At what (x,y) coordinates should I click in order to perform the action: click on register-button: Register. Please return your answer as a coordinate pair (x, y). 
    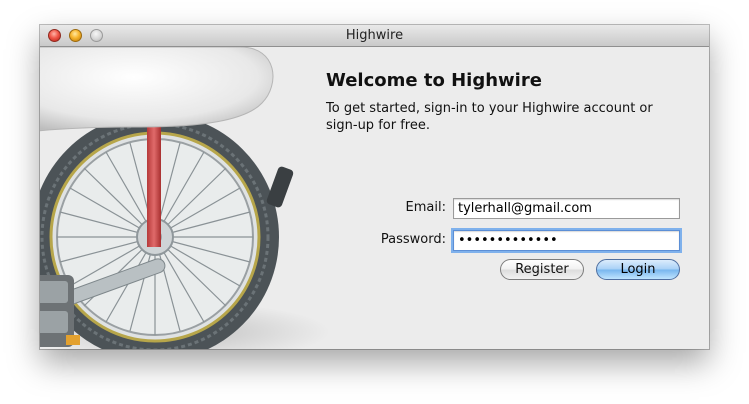
    Looking at the image, I should click on (542, 269).